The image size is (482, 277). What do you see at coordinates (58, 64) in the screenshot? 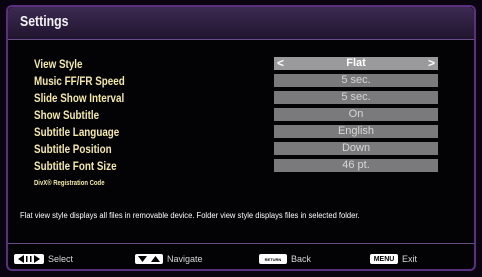
I see `setting-label-view-style: View Style` at bounding box center [58, 64].